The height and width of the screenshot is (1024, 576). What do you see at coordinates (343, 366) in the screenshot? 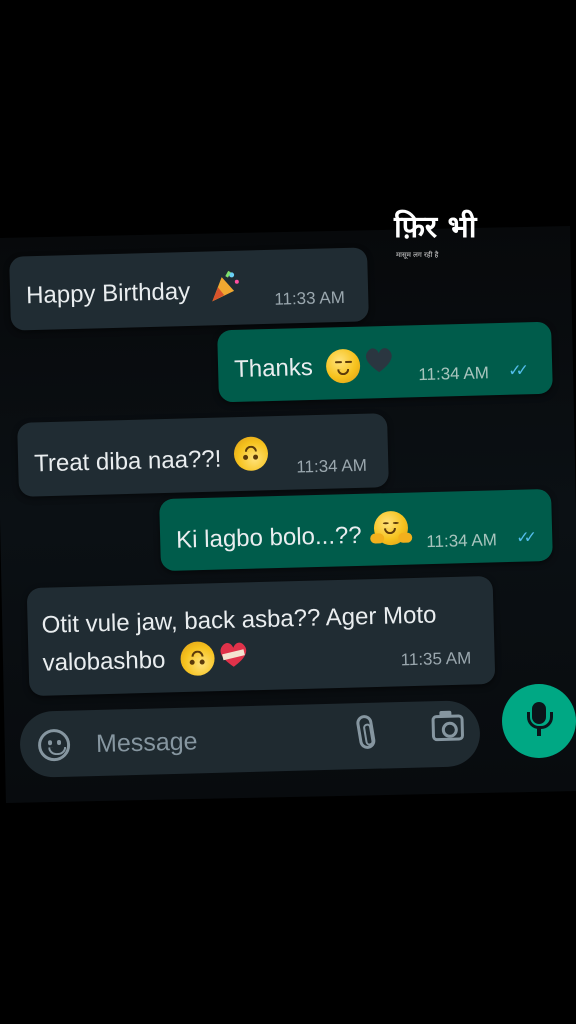
I see `relieved-face-icon` at bounding box center [343, 366].